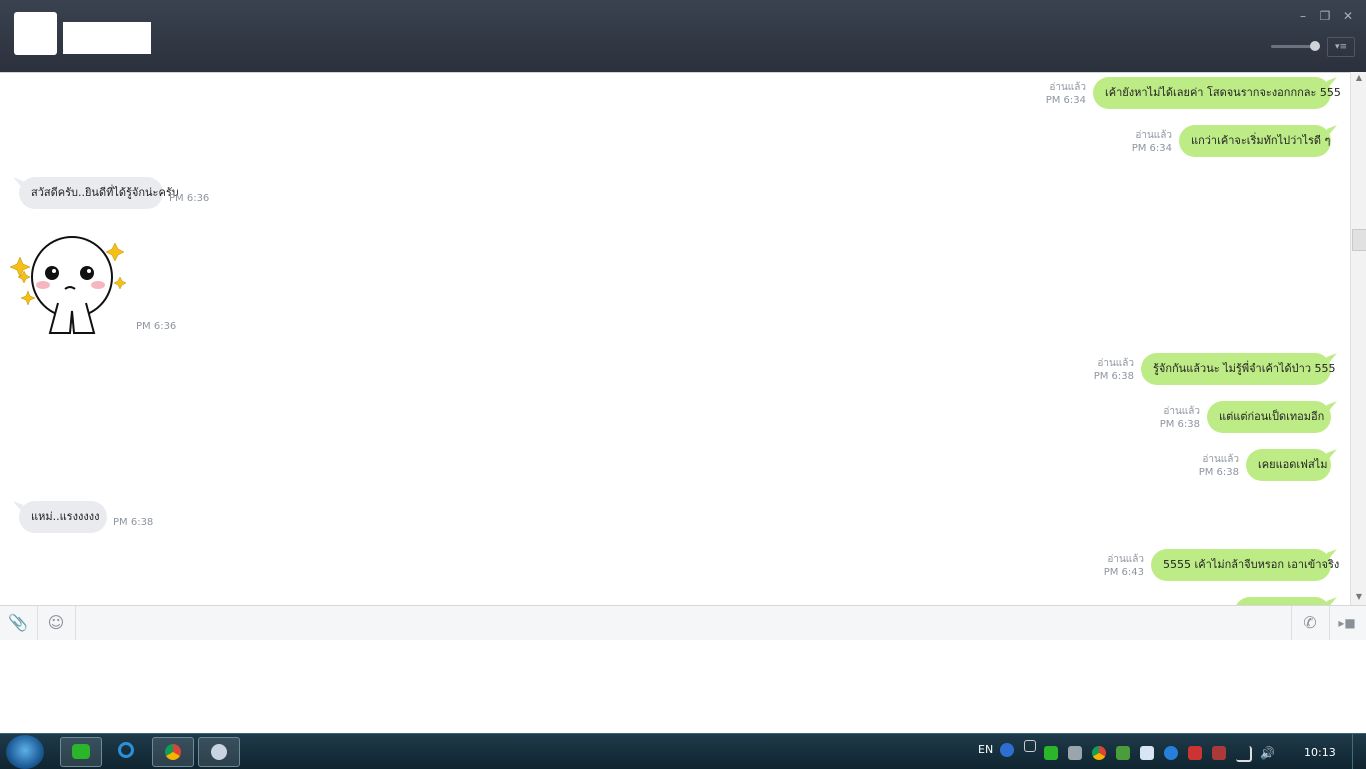 This screenshot has width=1366, height=769. Describe the element at coordinates (1195, 753) in the screenshot. I see `flag-tray-icon` at that location.